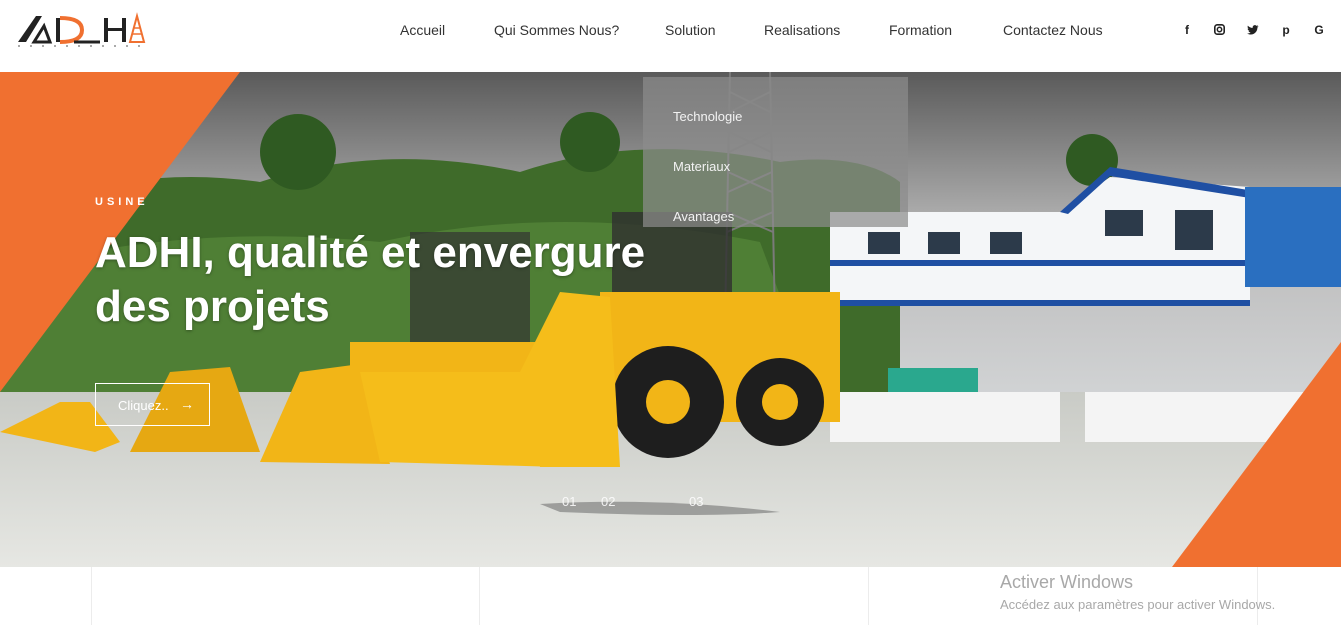  I want to click on slide-indicator-3: 03, so click(696, 501).